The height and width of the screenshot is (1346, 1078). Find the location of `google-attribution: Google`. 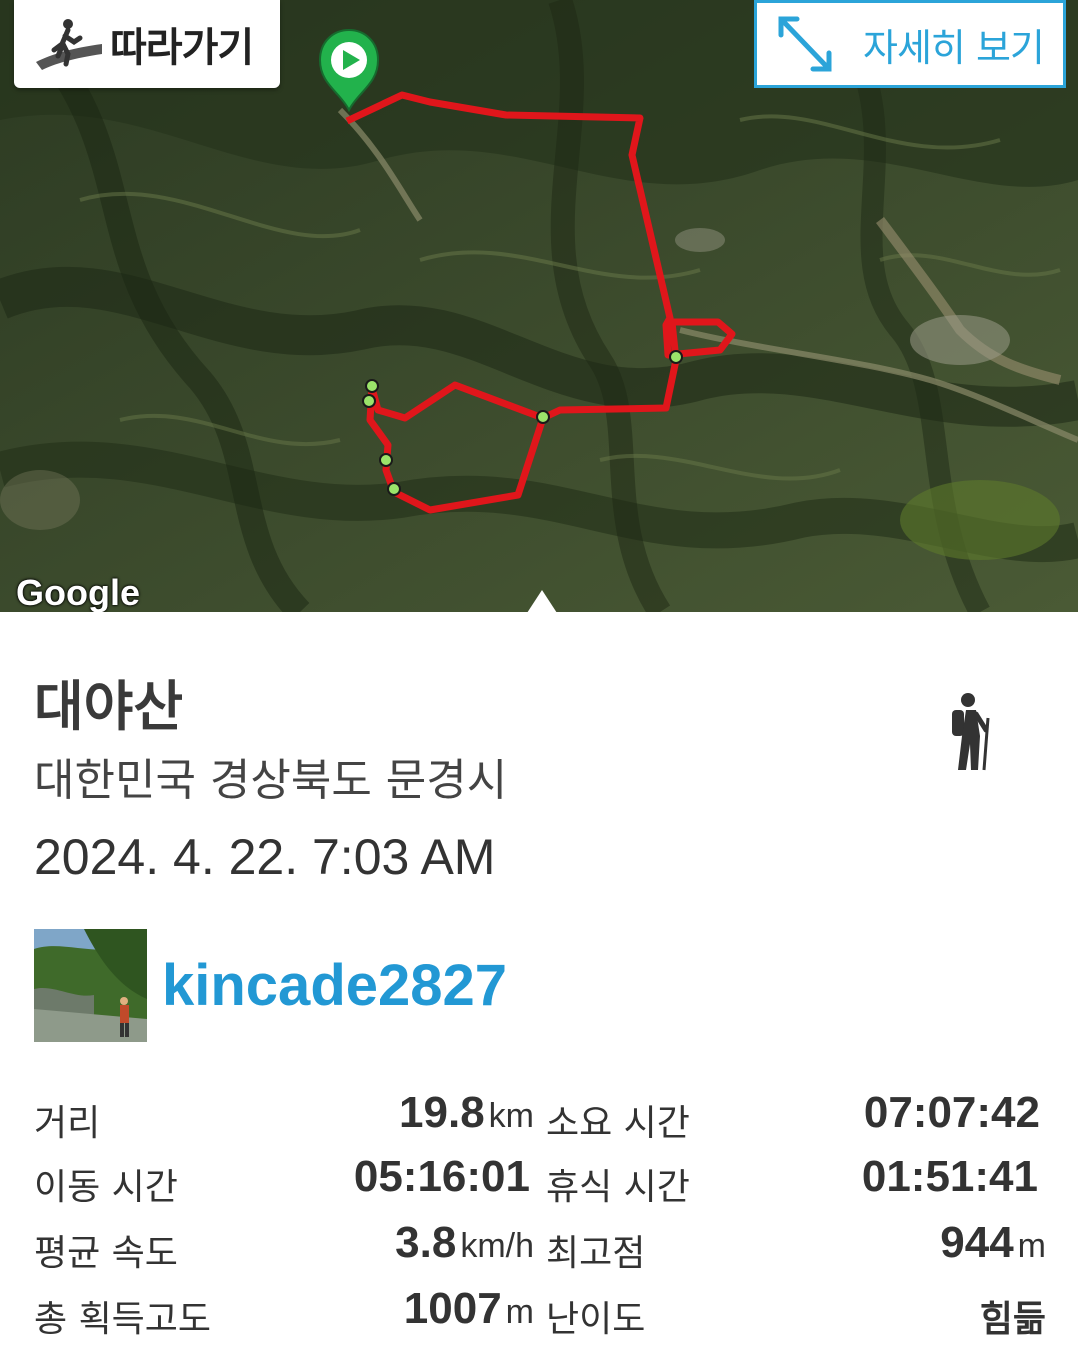

google-attribution: Google is located at coordinates (78, 592).